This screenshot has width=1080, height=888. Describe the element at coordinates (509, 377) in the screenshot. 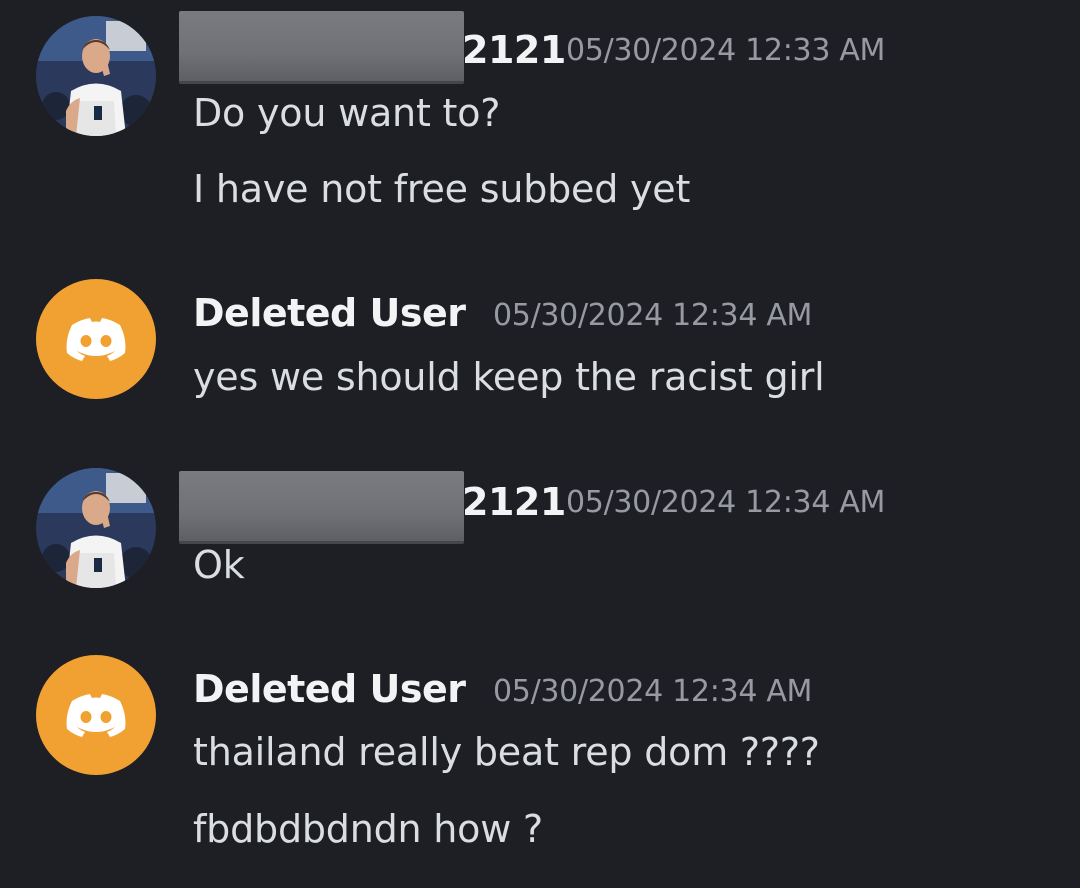

I see `message-text: yes we should keep the racist girl` at that location.